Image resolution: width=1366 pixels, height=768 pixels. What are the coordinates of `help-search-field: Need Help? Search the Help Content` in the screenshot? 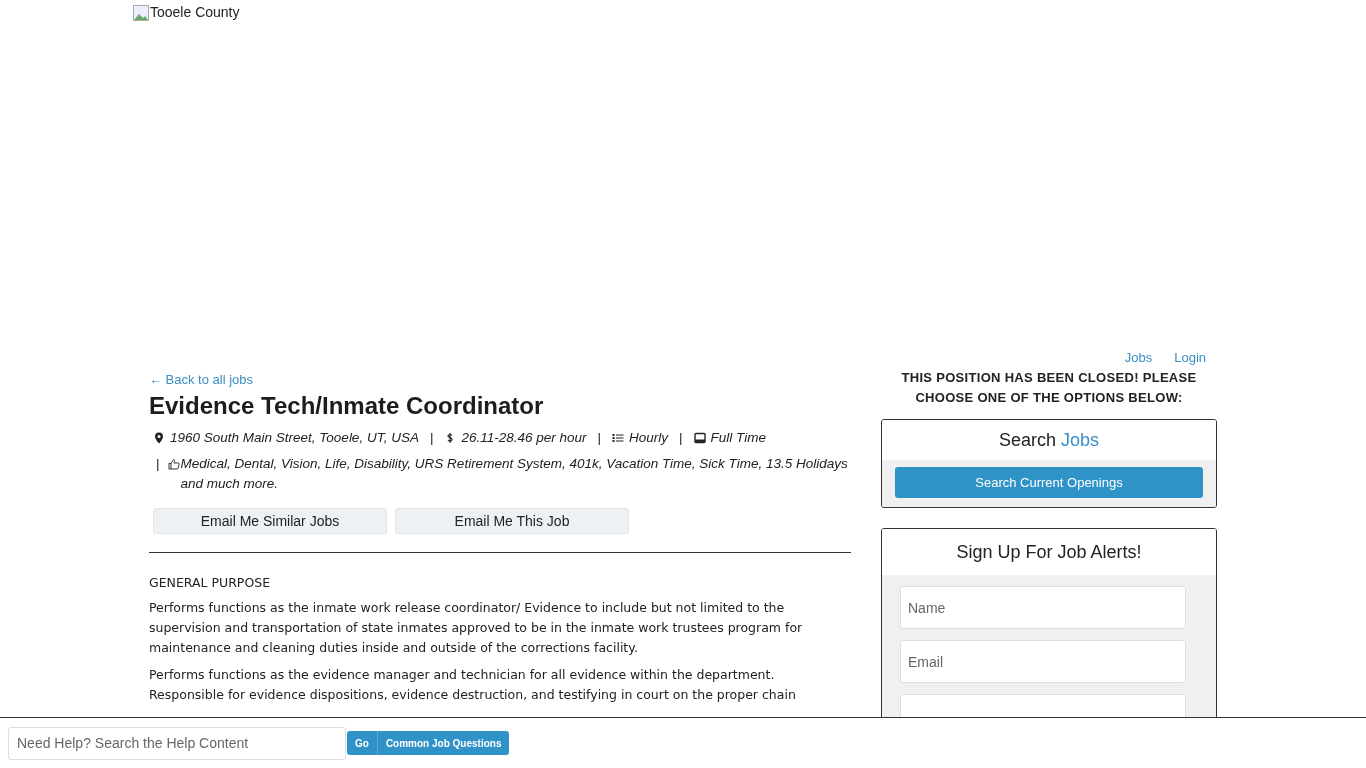 It's located at (177, 743).